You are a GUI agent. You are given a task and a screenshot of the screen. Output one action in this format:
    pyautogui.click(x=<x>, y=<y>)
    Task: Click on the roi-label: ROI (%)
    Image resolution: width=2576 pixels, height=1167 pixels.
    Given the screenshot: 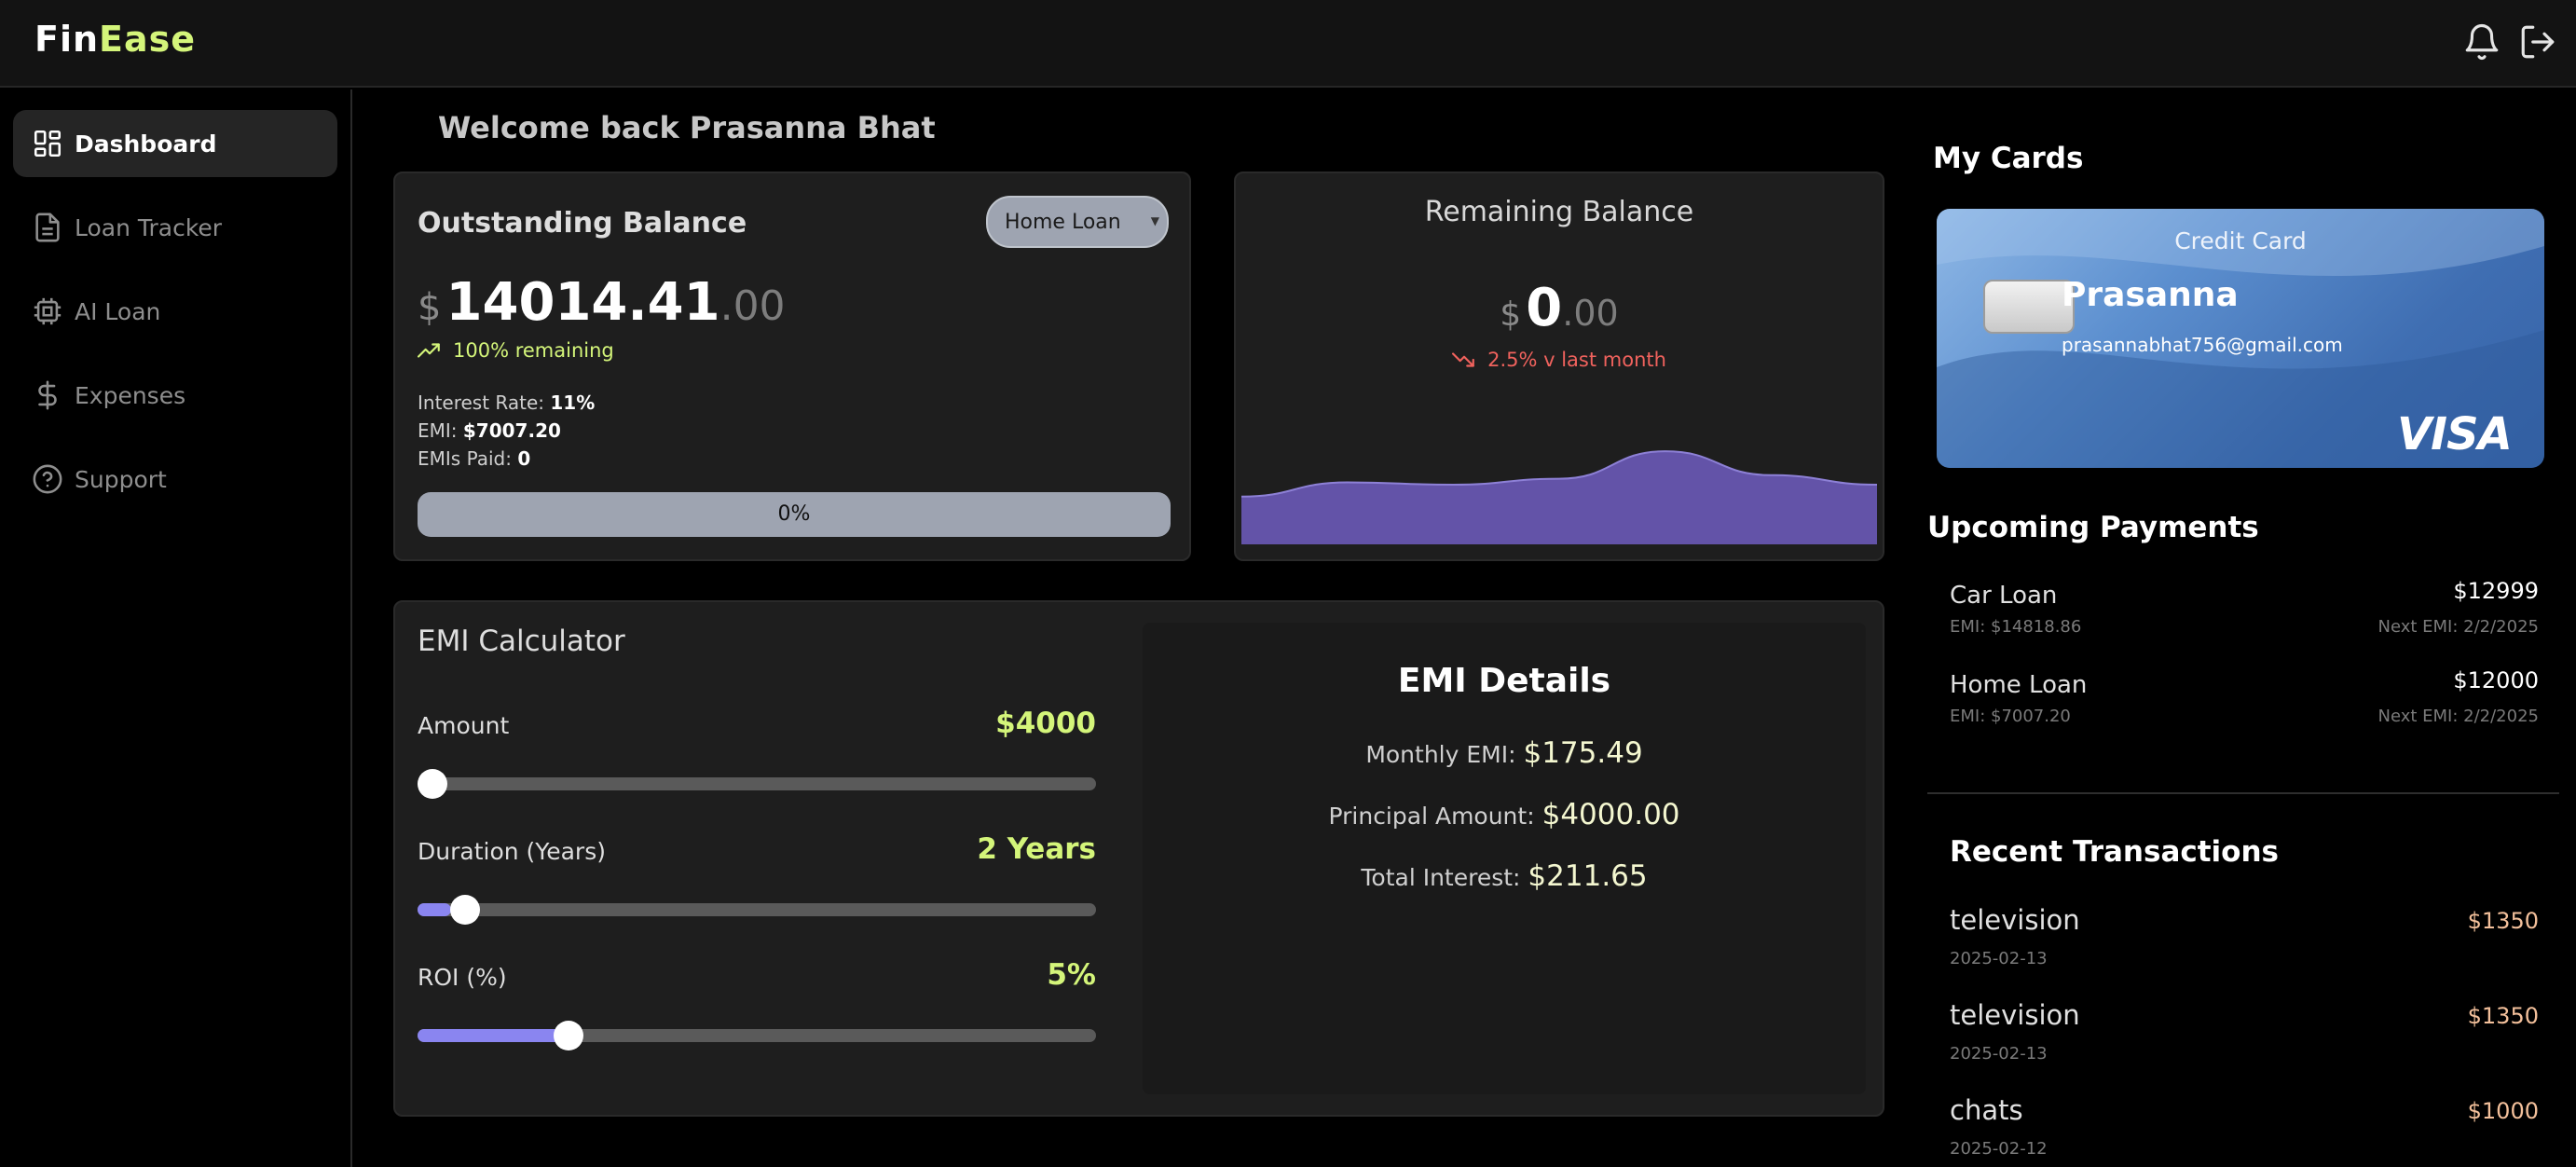 What is the action you would take?
    pyautogui.click(x=462, y=978)
    